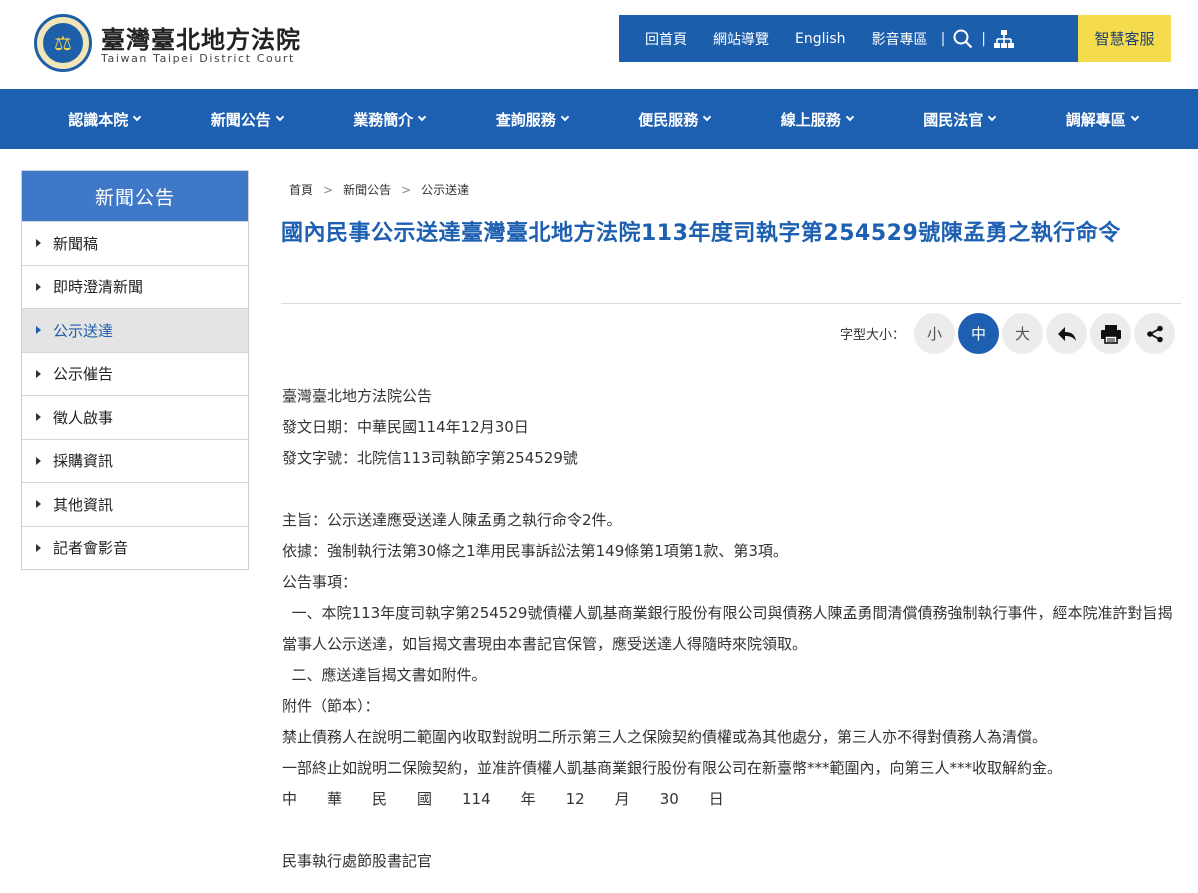 This screenshot has width=1198, height=893. Describe the element at coordinates (357, 396) in the screenshot. I see `body-line: 臺灣臺北地方法院公告` at that location.